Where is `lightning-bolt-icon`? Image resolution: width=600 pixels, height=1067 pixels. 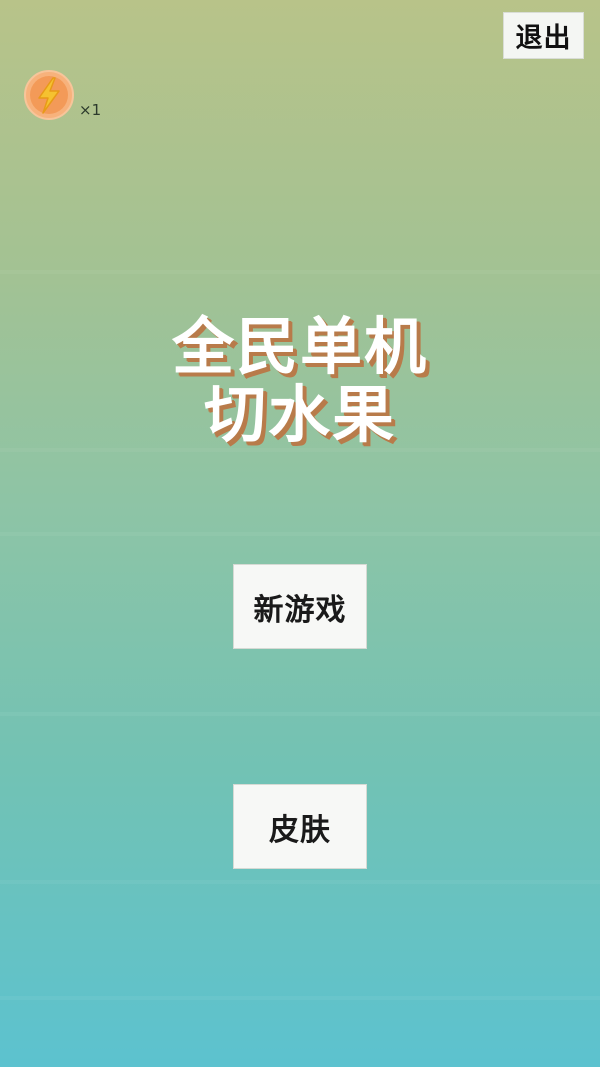
lightning-bolt-icon is located at coordinates (49, 95).